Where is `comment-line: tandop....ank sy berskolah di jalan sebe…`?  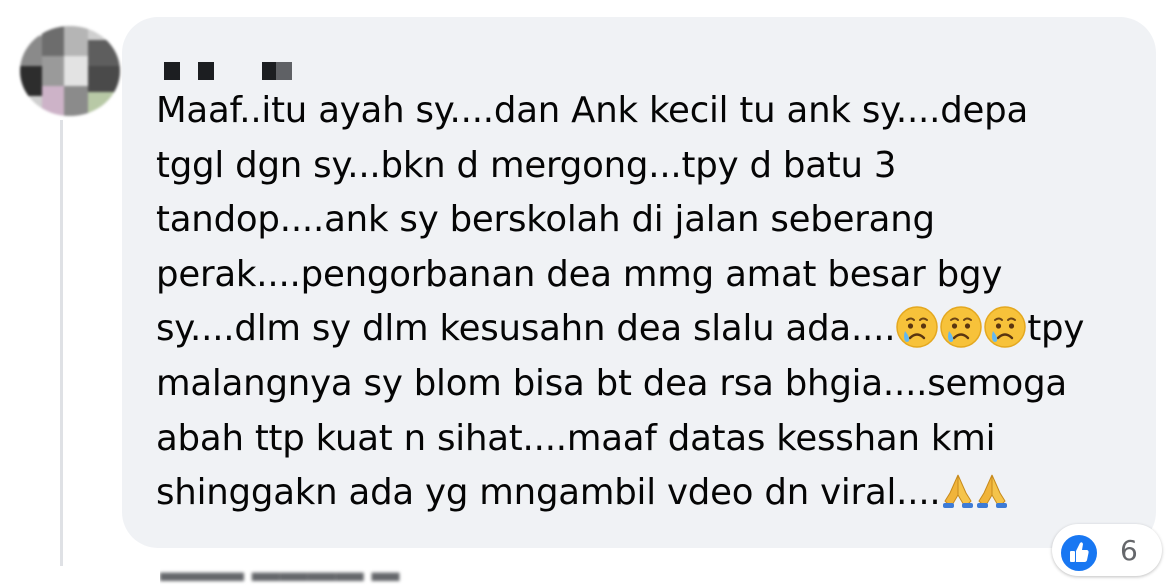
comment-line: tandop....ank sy berskolah di jalan sebe… is located at coordinates (545, 220).